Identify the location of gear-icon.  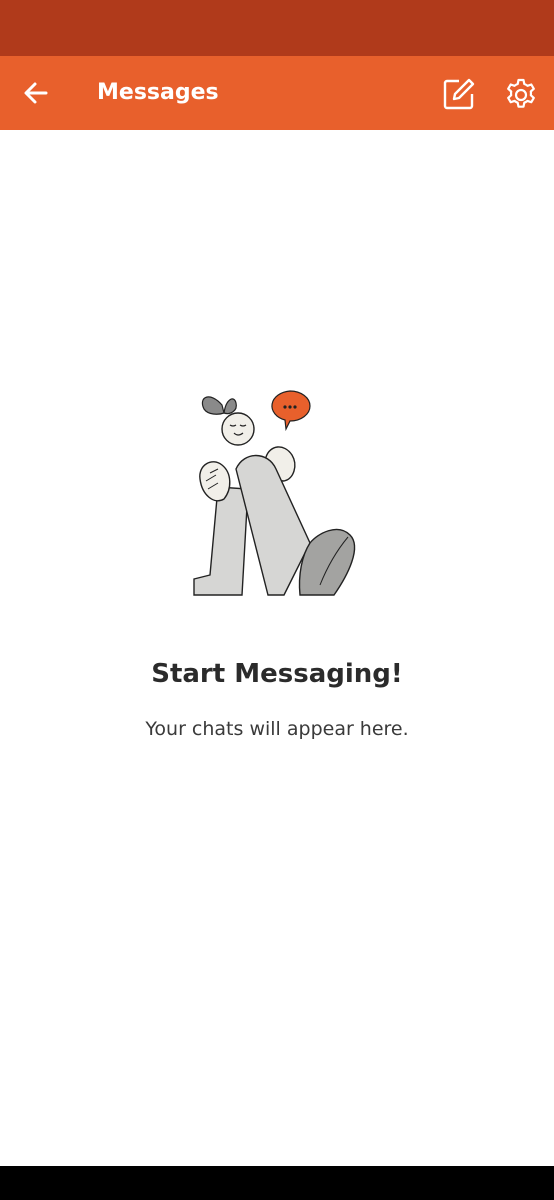
(521, 93).